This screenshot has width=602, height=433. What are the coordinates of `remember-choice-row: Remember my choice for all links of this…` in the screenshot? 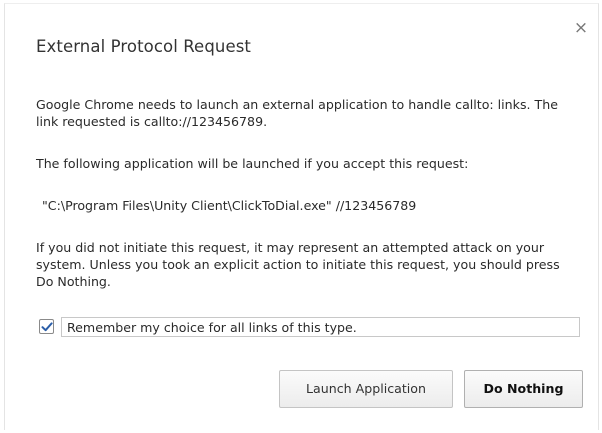 It's located at (311, 327).